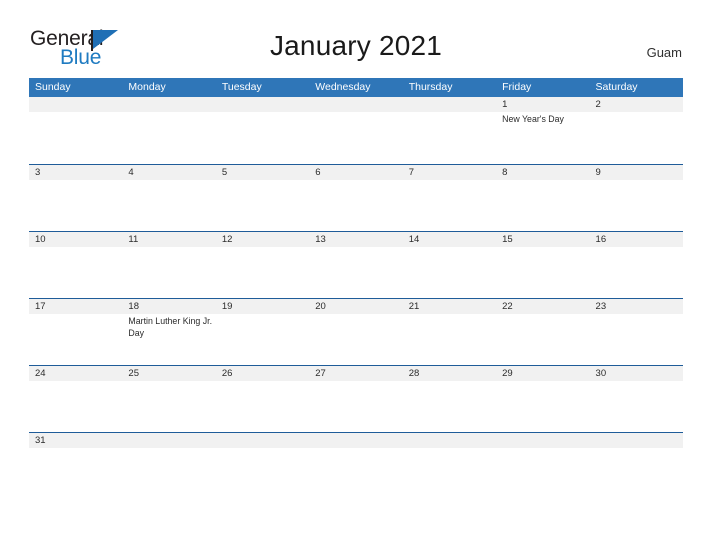 This screenshot has height=550, width=712. I want to click on calendar-day-cell: 23, so click(636, 332).